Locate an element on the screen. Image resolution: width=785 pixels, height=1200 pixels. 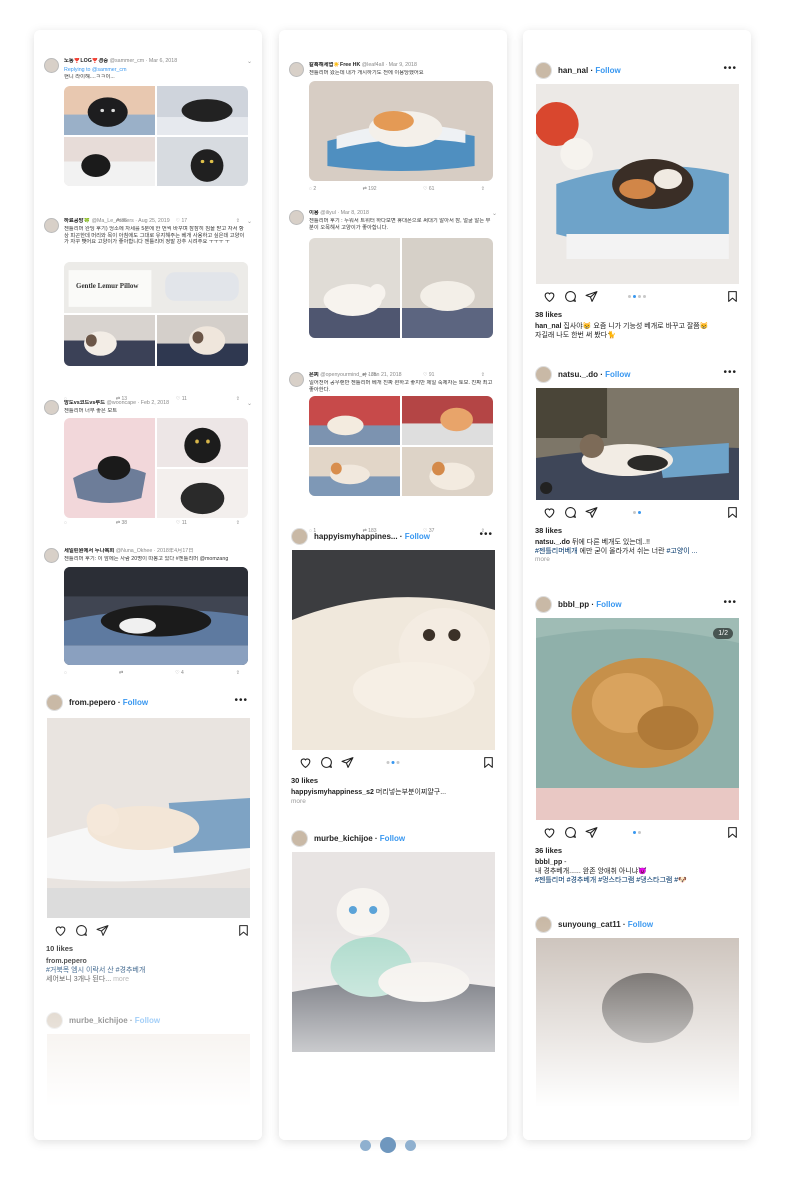
tweet-author: 칼흑해세엽☀️Free HK is located at coordinates (334, 65).